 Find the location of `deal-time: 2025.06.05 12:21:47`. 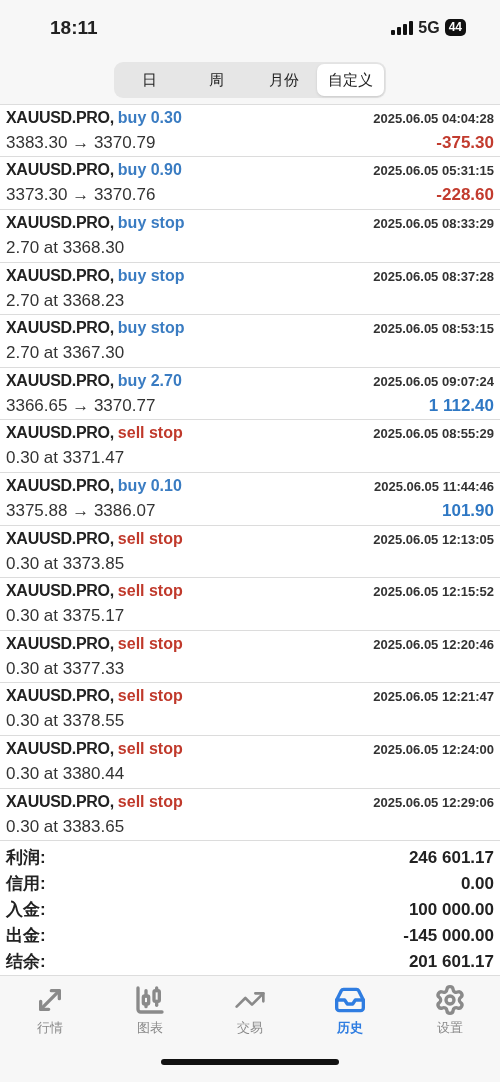

deal-time: 2025.06.05 12:21:47 is located at coordinates (433, 697).